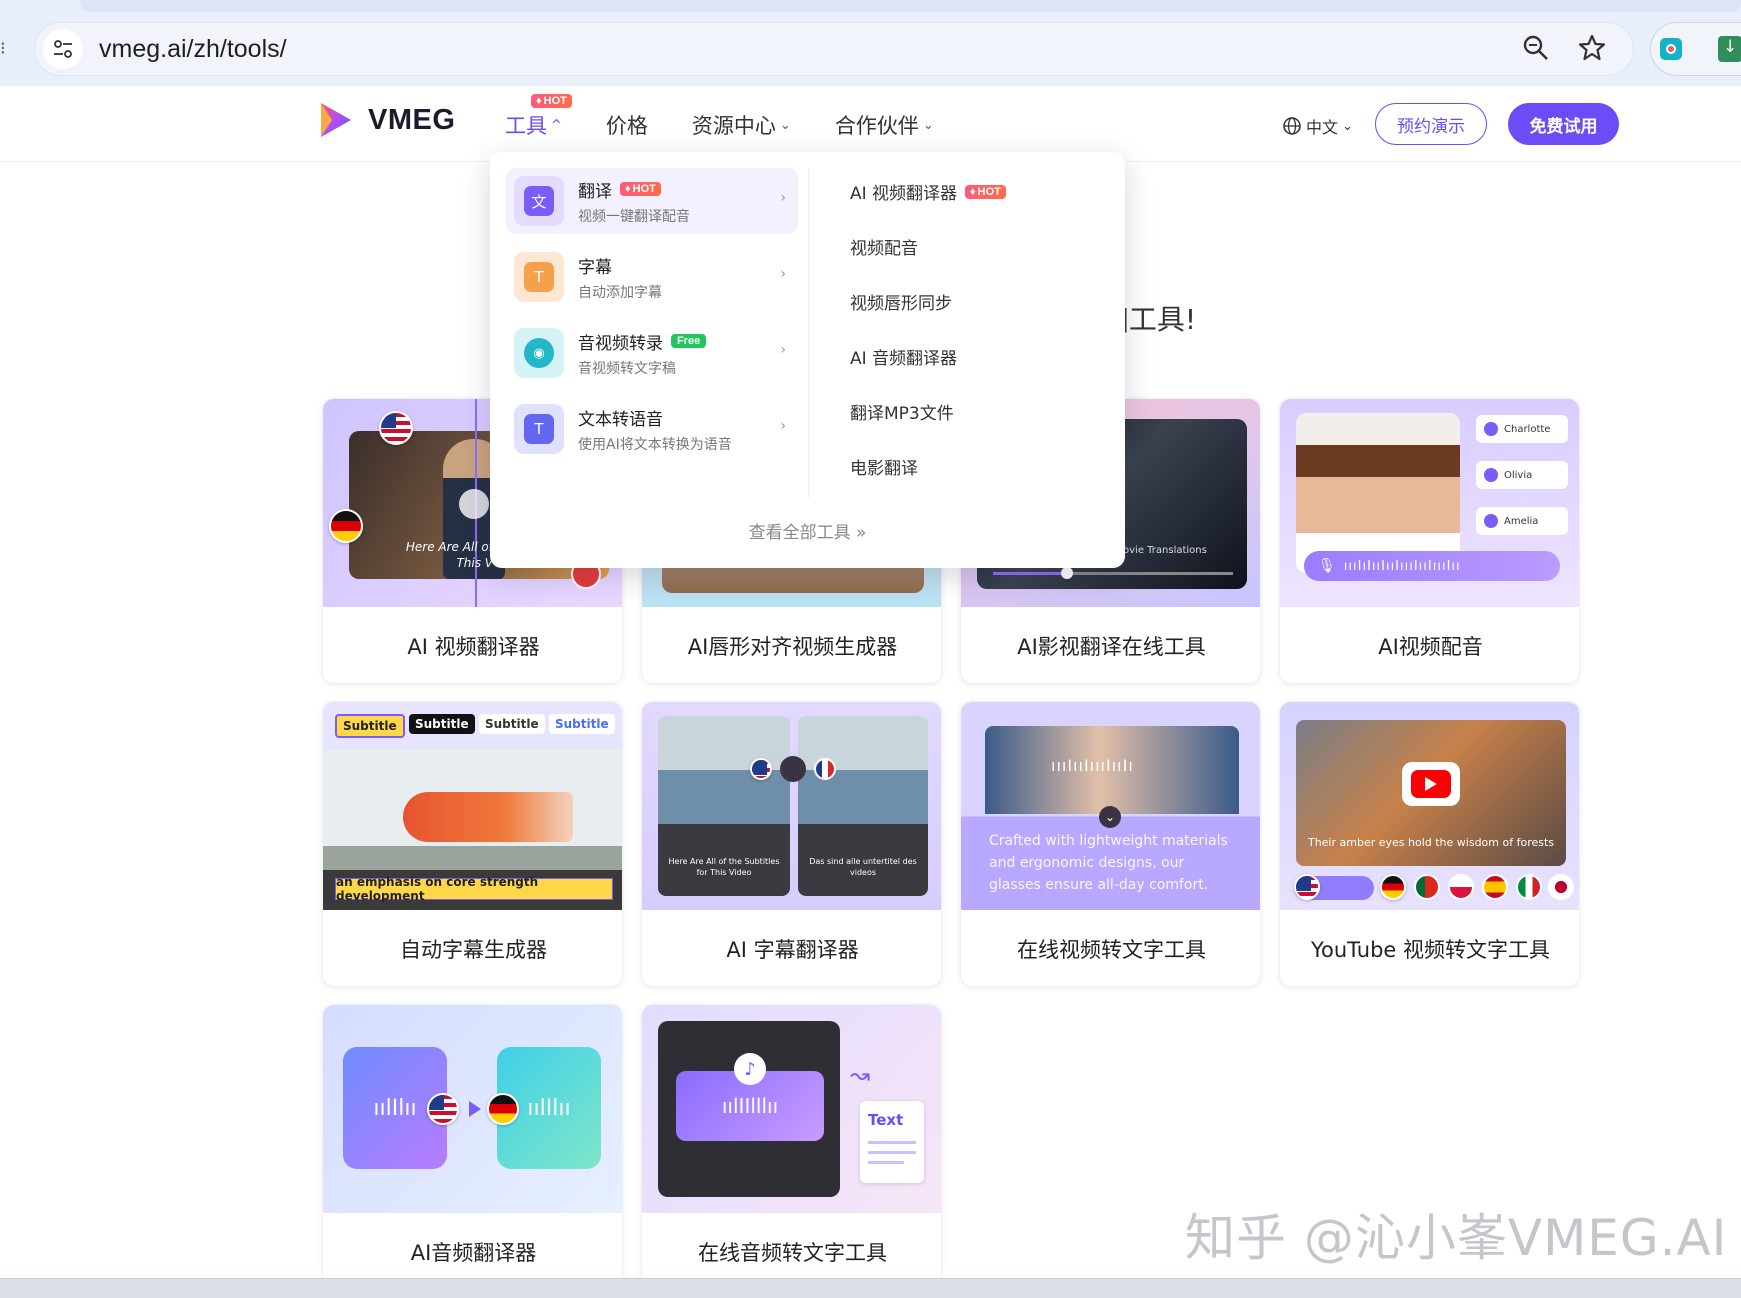 The height and width of the screenshot is (1298, 1741). I want to click on download-extension-icon, so click(1729, 49).